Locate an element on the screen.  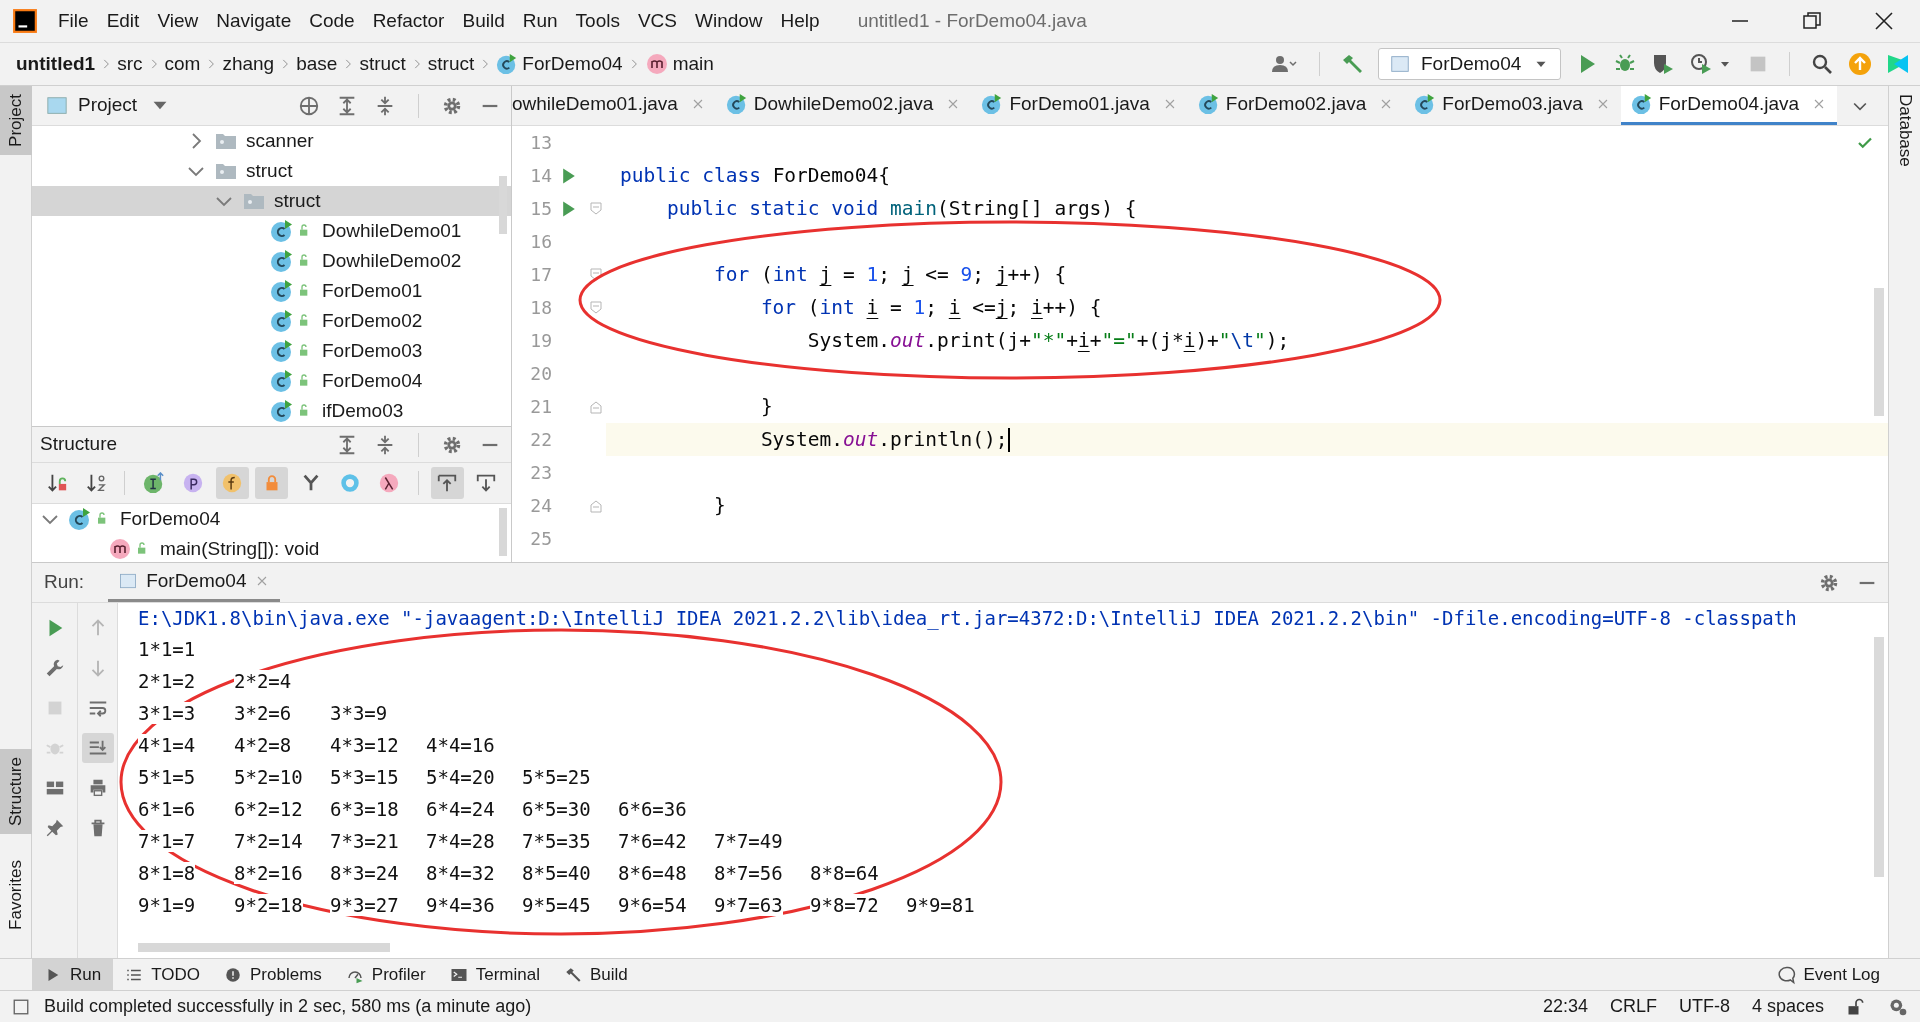
tree-item: ifDemo03 is located at coordinates (271, 411).